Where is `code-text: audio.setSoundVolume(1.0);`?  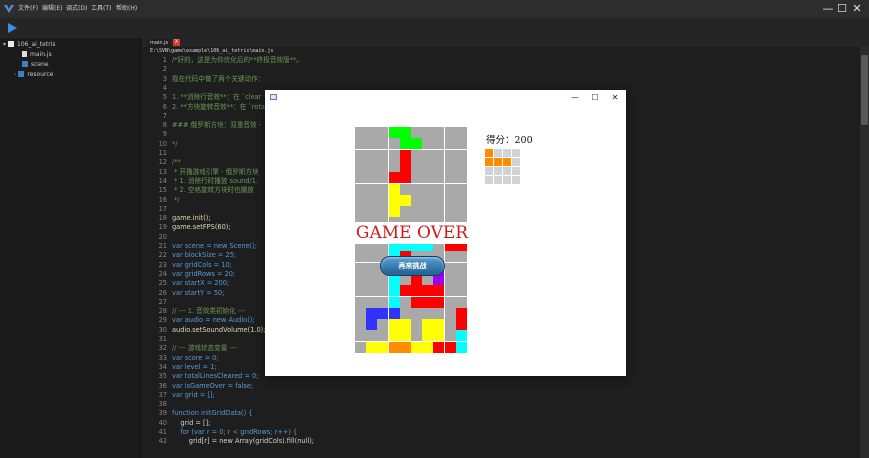
code-text: audio.setSoundVolume(1.0); is located at coordinates (219, 329).